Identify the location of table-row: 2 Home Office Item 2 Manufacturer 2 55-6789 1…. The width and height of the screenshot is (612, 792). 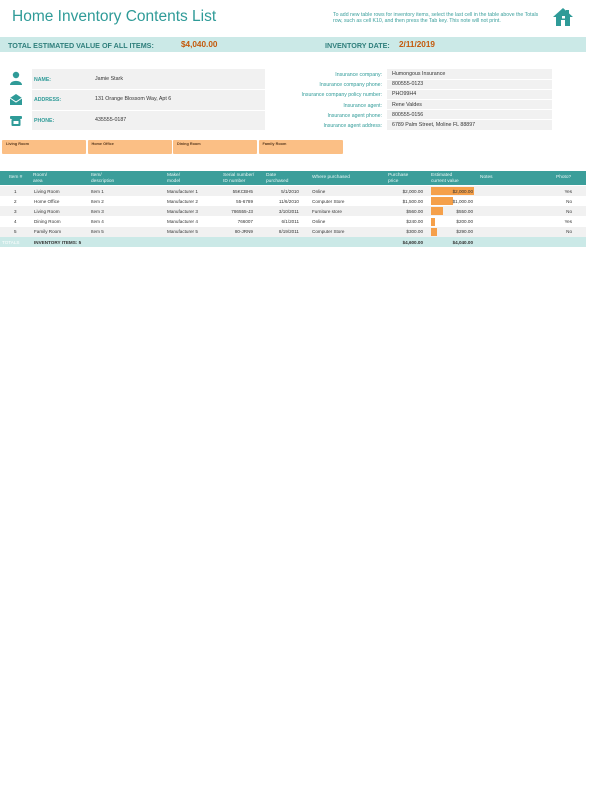
(293, 201).